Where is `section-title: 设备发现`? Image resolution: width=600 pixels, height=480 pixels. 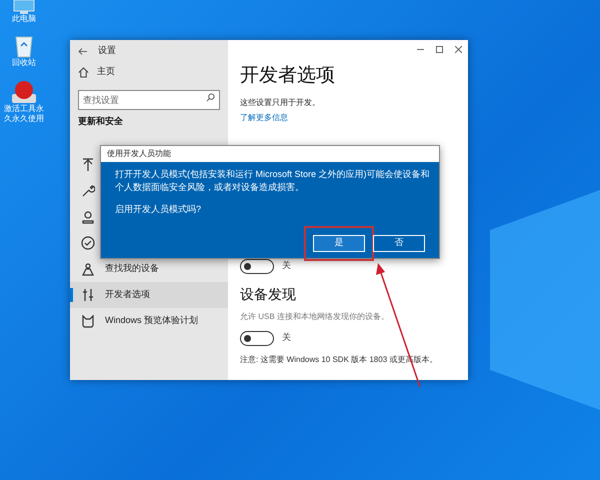 section-title: 设备发现 is located at coordinates (268, 294).